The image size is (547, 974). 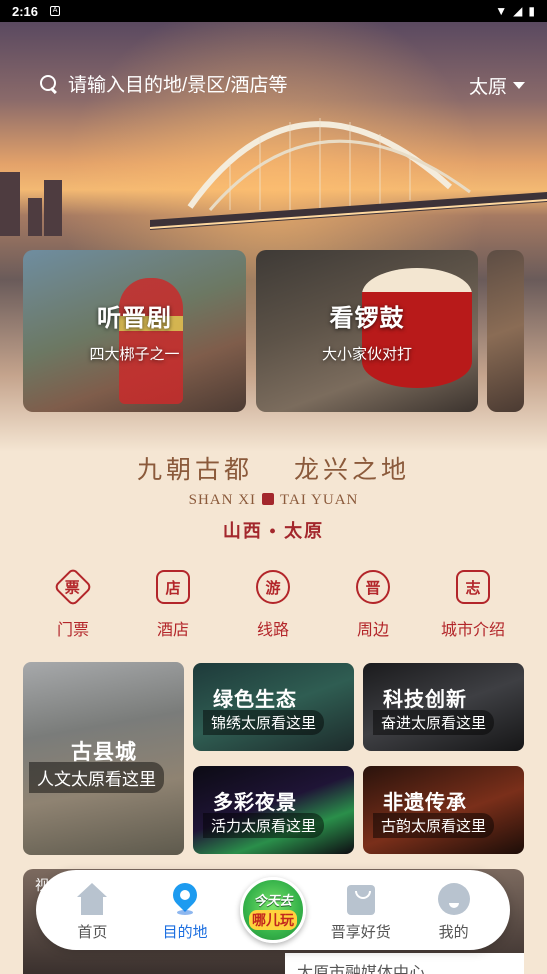 What do you see at coordinates (531, 11) in the screenshot?
I see `battery-icon: ▮` at bounding box center [531, 11].